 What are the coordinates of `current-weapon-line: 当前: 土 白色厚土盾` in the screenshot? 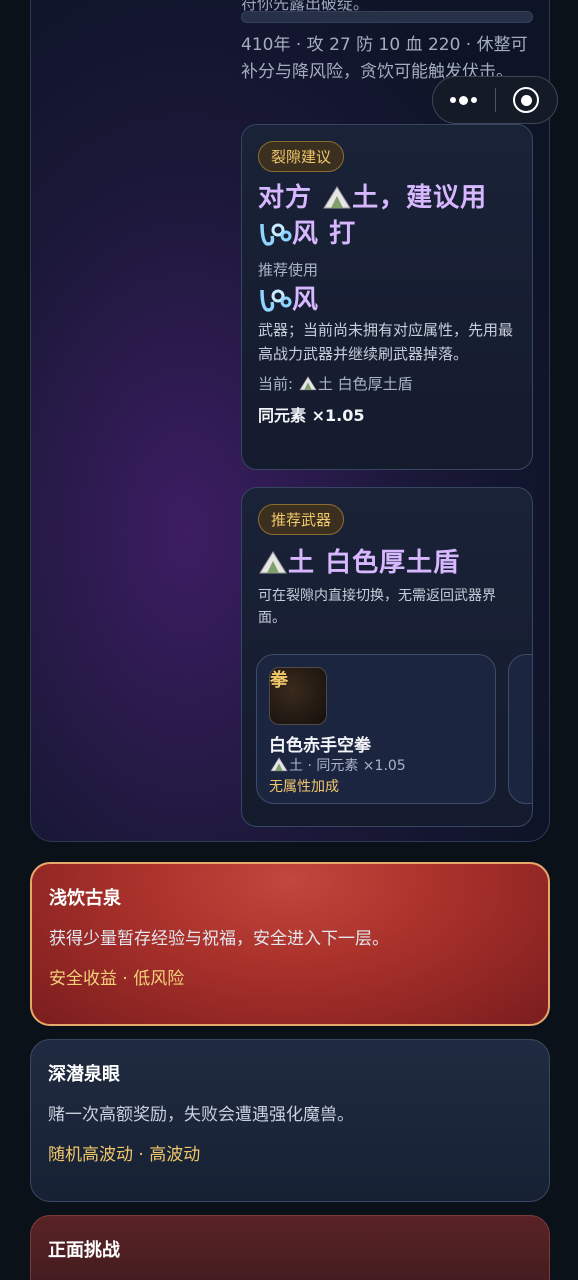 It's located at (387, 384).